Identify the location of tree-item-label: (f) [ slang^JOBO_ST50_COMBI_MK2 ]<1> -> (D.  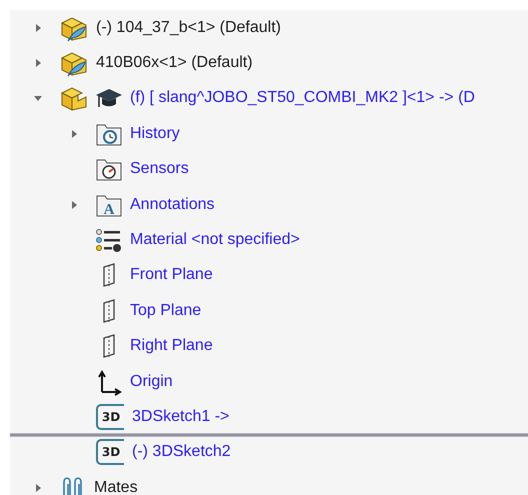
(302, 98).